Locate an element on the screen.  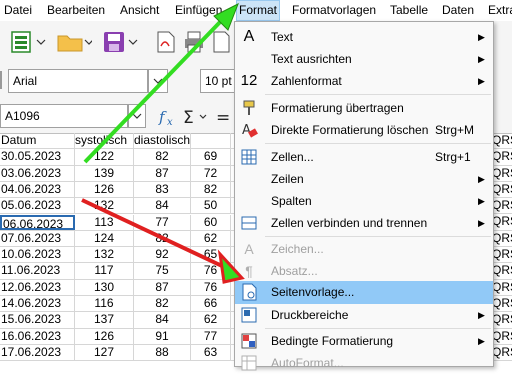
green-arrow-line is located at coordinates (153, 91).